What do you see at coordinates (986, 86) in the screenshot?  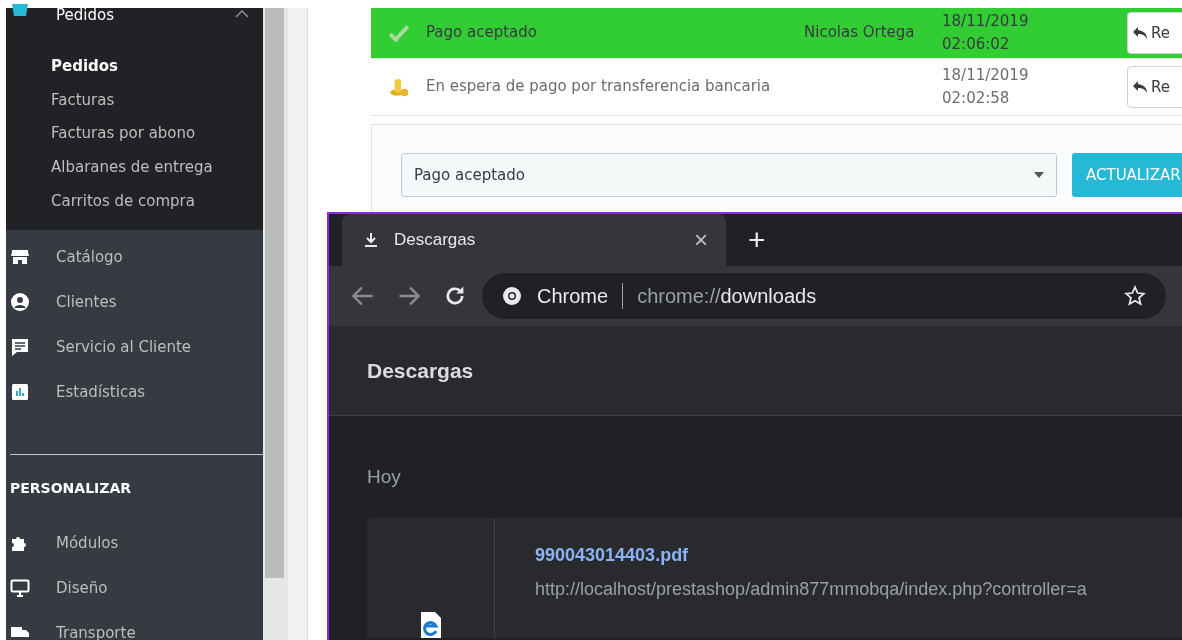 I see `date-time: 18/11/2019 02:02:58` at bounding box center [986, 86].